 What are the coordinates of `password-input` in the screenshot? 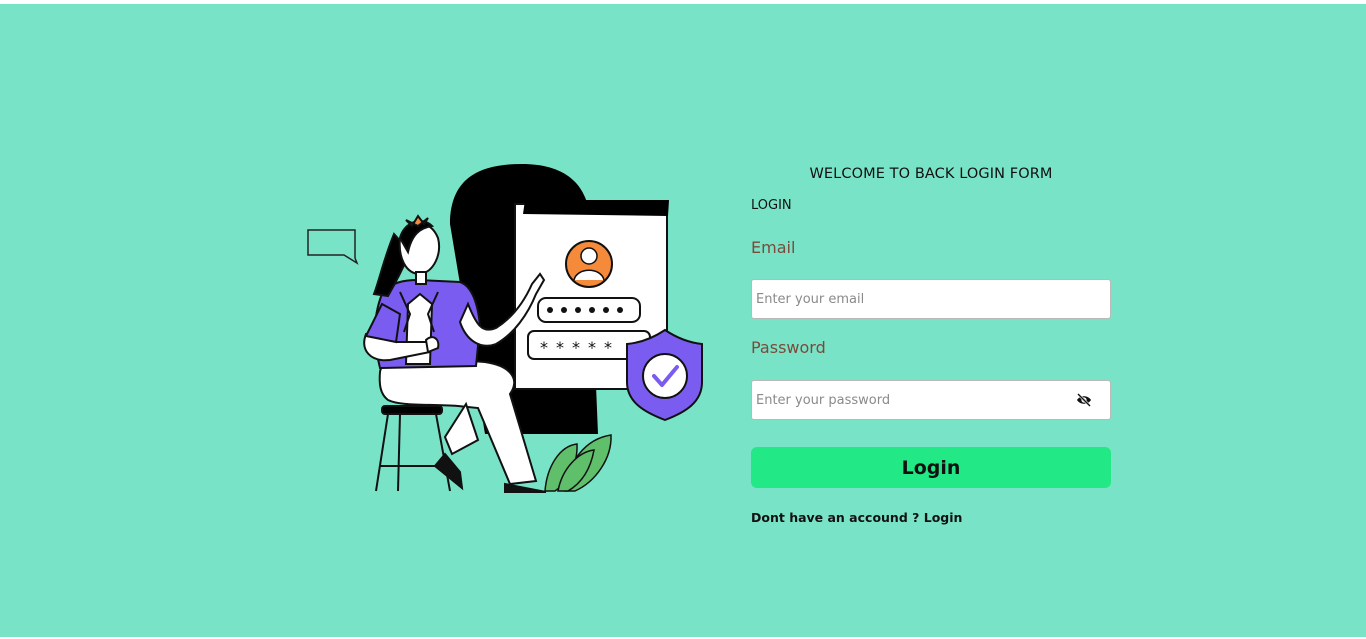 It's located at (904, 400).